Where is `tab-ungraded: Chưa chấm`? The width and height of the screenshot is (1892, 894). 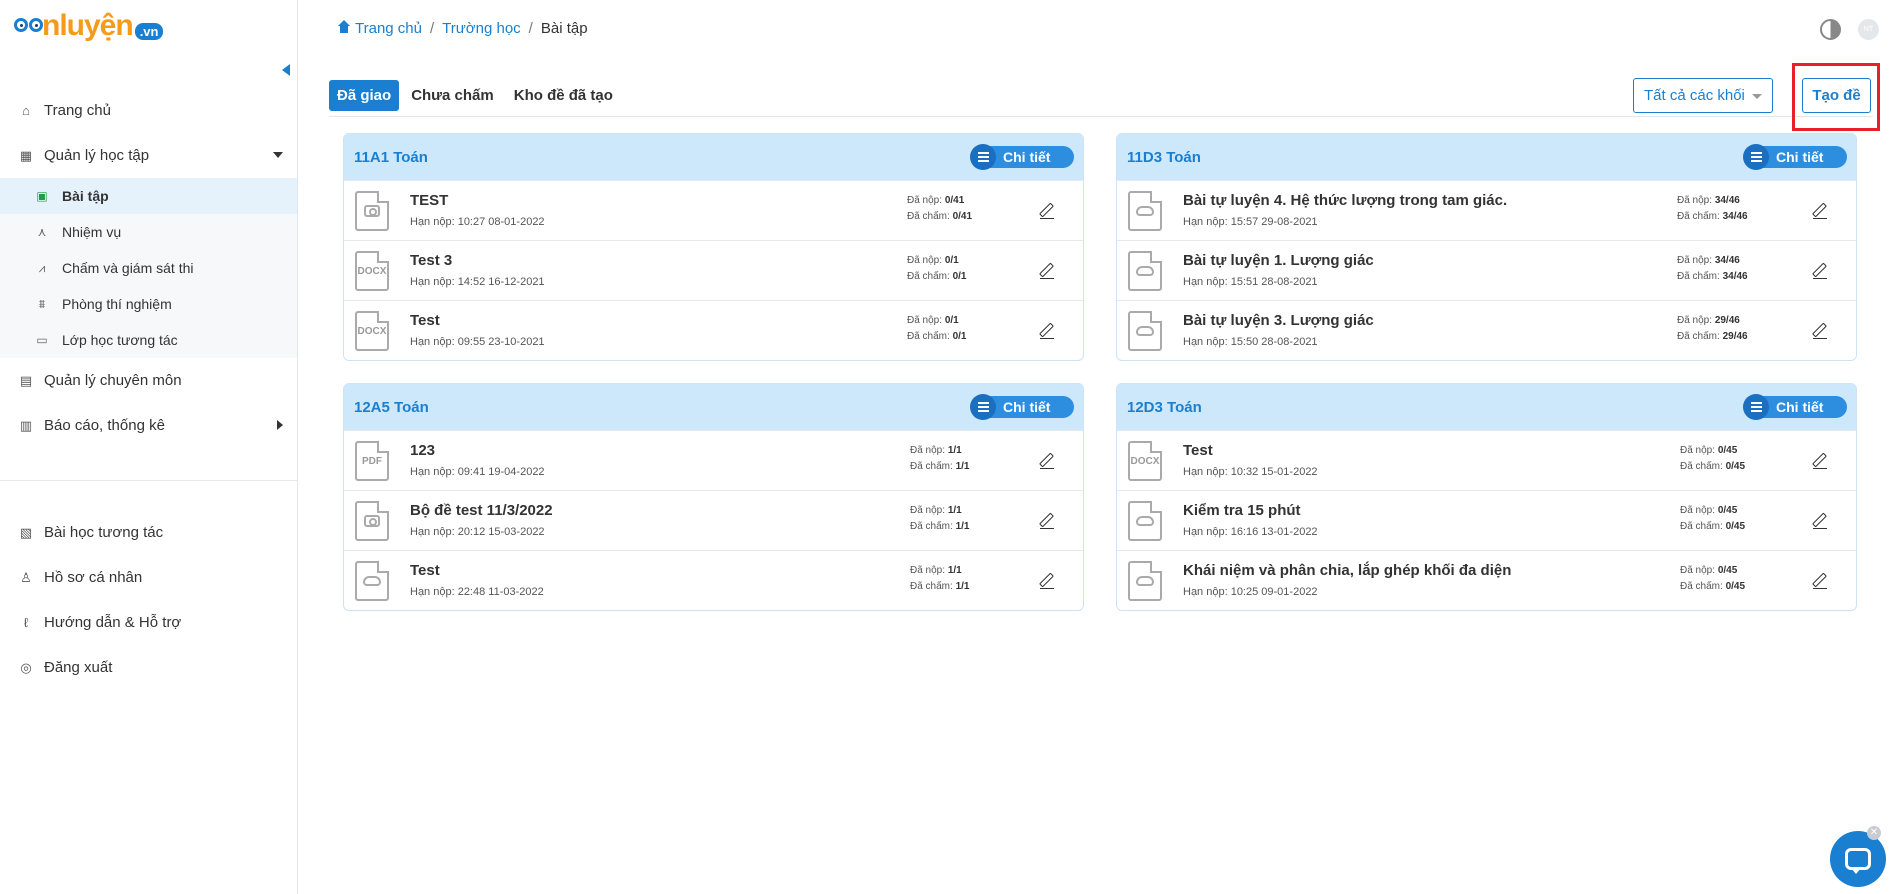
tab-ungraded: Chưa chấm is located at coordinates (452, 95).